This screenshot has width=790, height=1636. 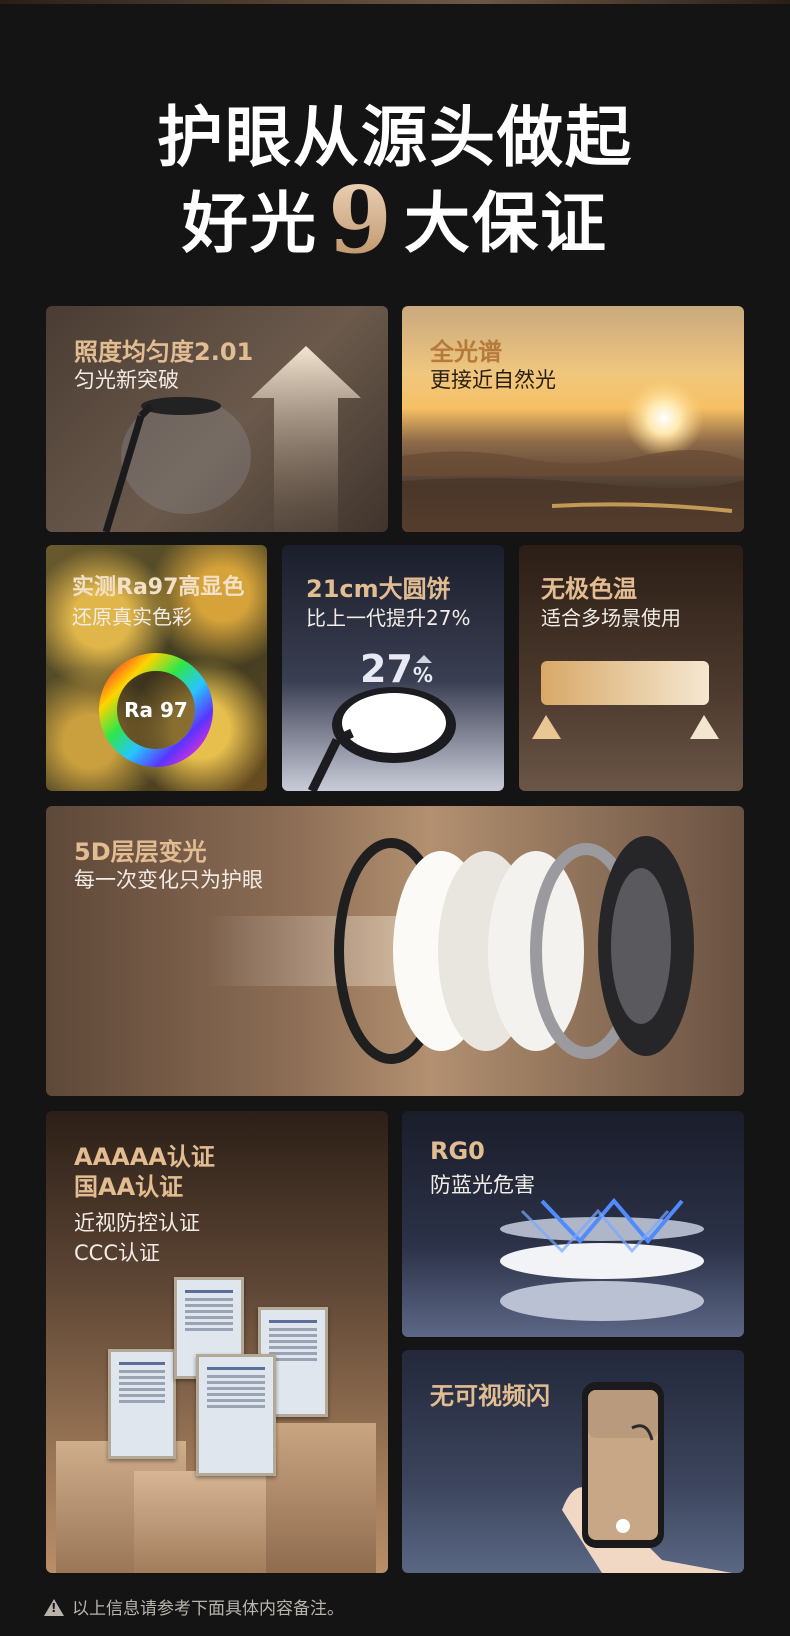 I want to click on color-temp-subtitle: 适合多场景使用, so click(x=611, y=618).